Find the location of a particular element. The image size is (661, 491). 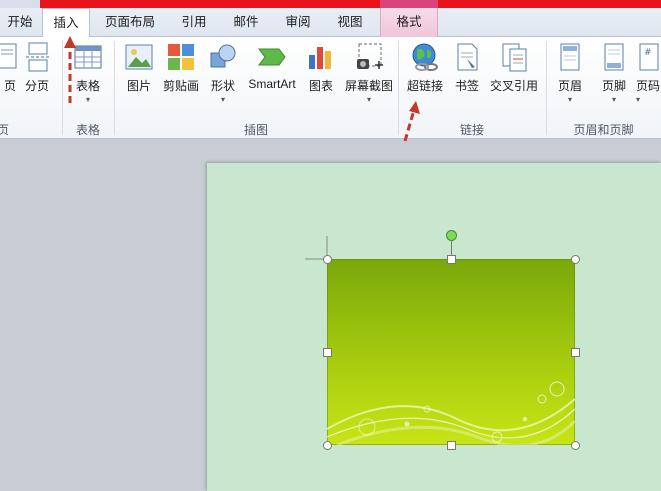

annotation-arrow-hyperlink is located at coordinates (409, 125).